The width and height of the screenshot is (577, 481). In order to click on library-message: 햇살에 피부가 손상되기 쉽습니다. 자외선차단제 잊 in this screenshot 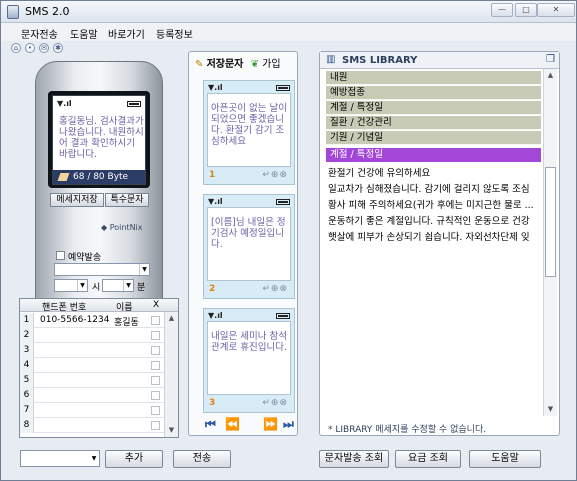, I will do `click(435, 236)`.